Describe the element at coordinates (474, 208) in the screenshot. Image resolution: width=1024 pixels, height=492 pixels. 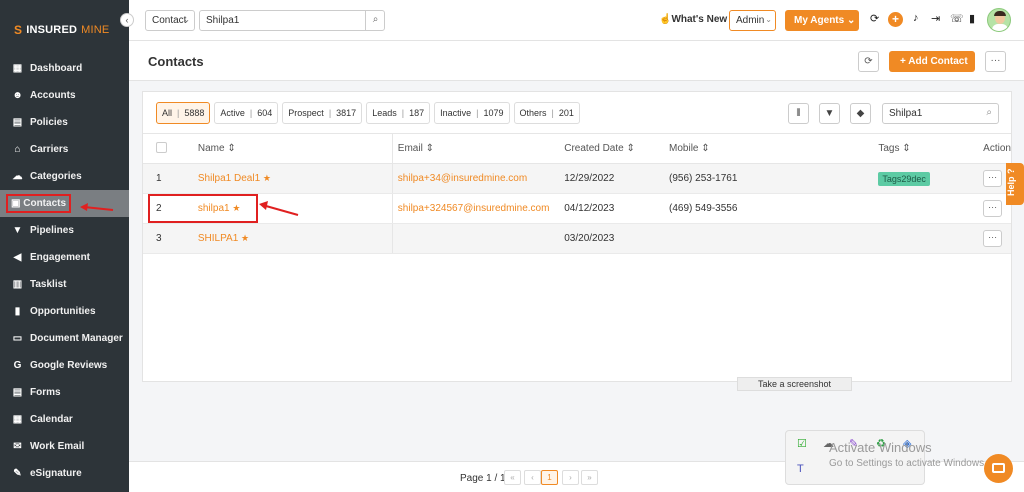
I see `contact-email-link: shilpa+324567@insuredmine.com` at that location.